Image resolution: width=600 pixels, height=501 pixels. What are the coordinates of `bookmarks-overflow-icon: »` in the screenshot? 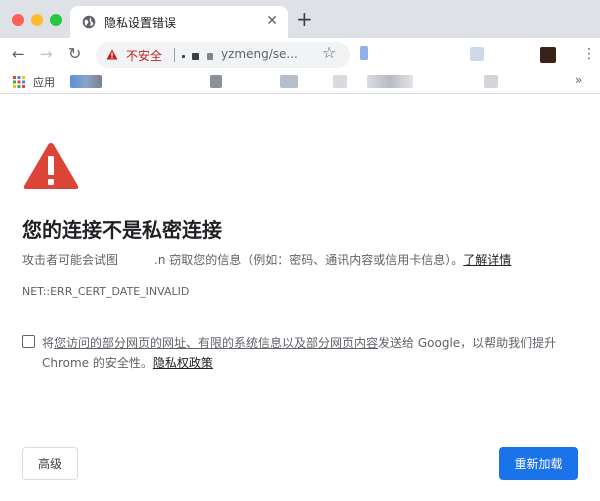 It's located at (578, 80).